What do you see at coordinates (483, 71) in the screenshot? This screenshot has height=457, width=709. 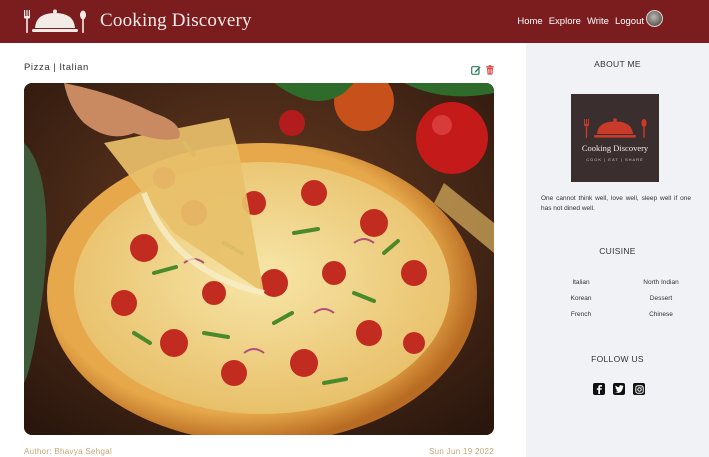 I see `post-actions` at bounding box center [483, 71].